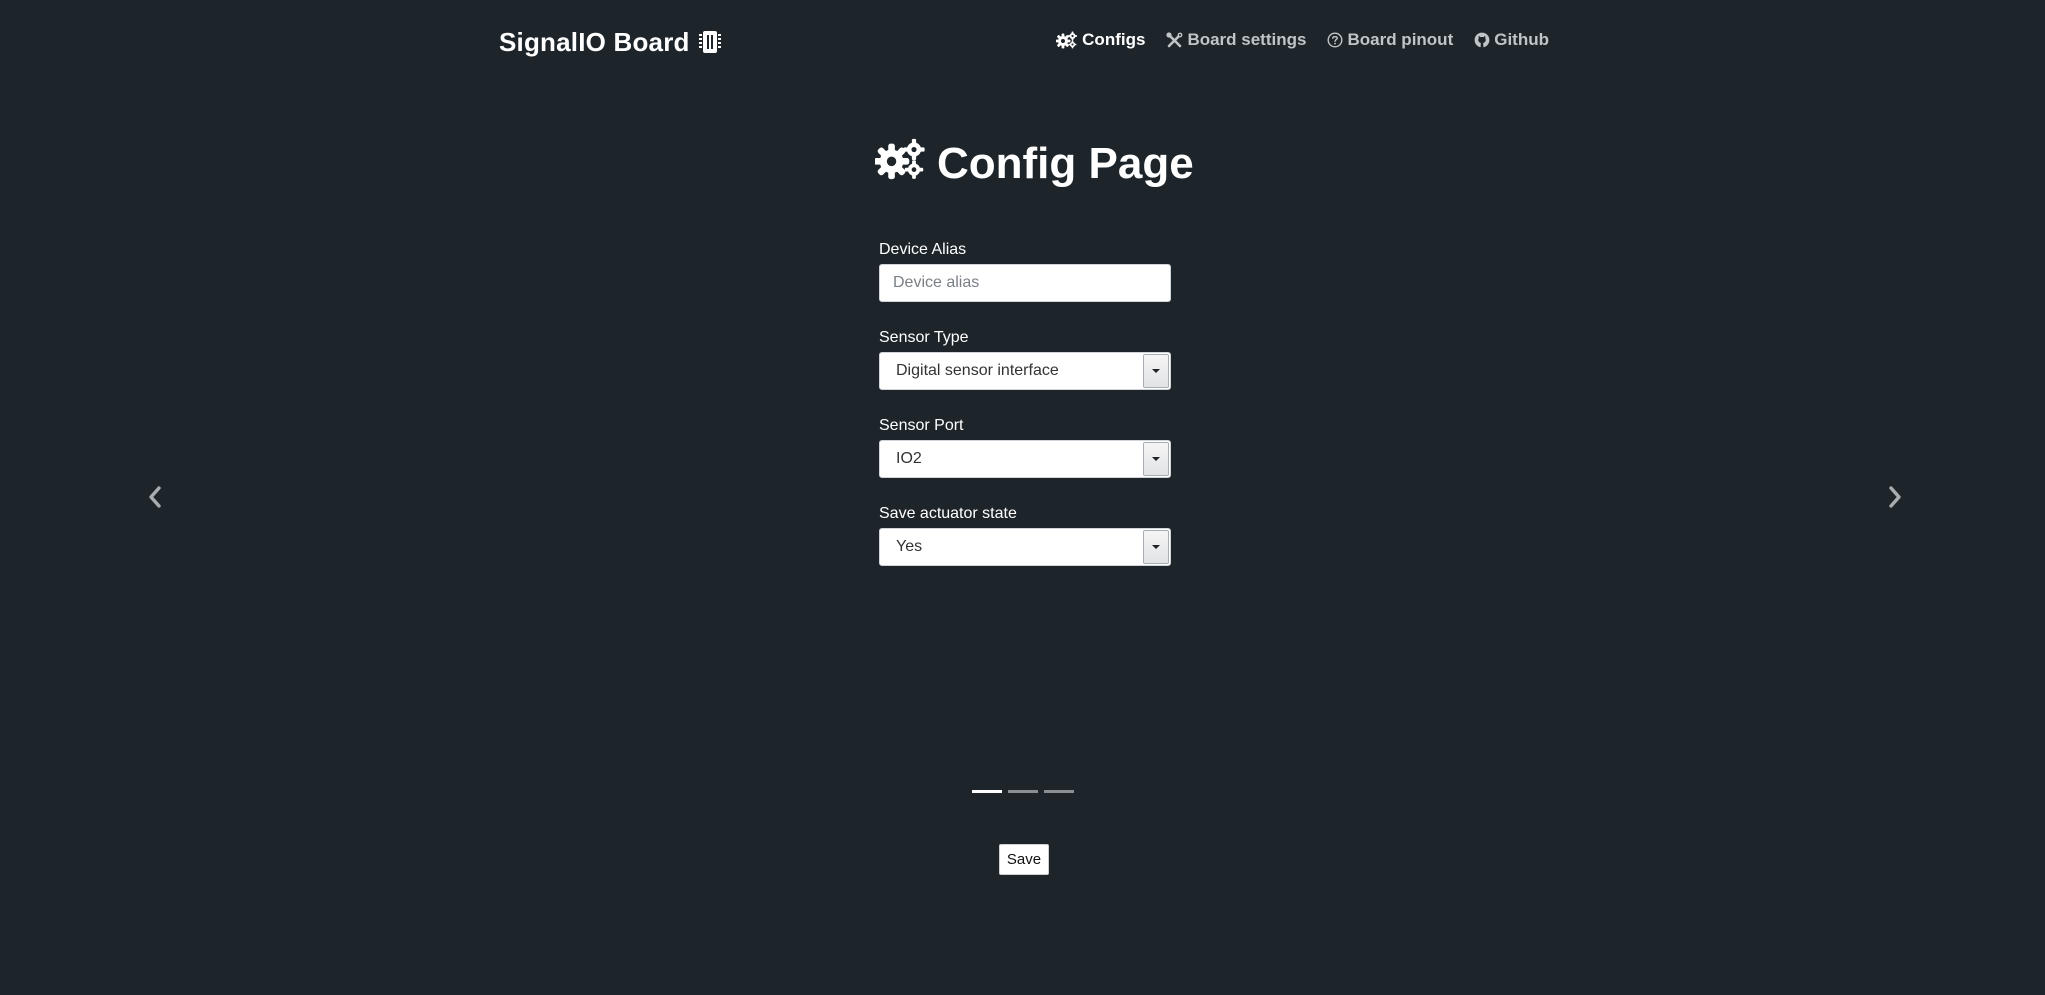  I want to click on carousel-prev-button, so click(155, 499).